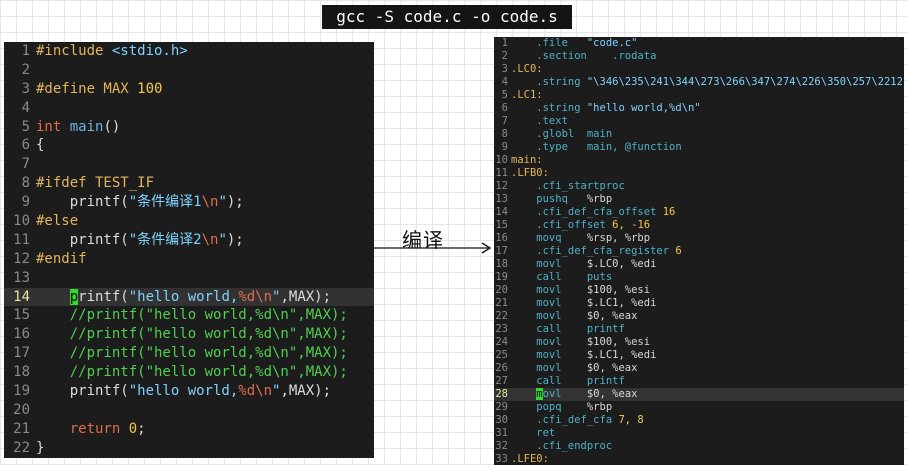 The width and height of the screenshot is (907, 465). What do you see at coordinates (189, 51) in the screenshot?
I see `source-line: 1 #include <stdio.h>` at bounding box center [189, 51].